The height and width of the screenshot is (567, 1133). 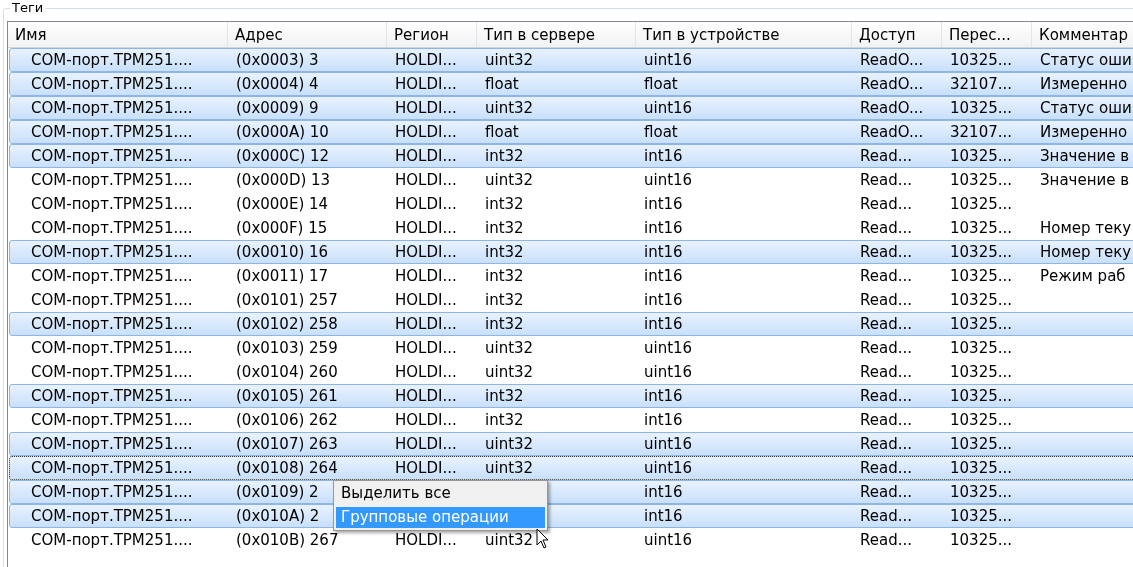 I want to click on menu-item: Выделить все, so click(x=440, y=493).